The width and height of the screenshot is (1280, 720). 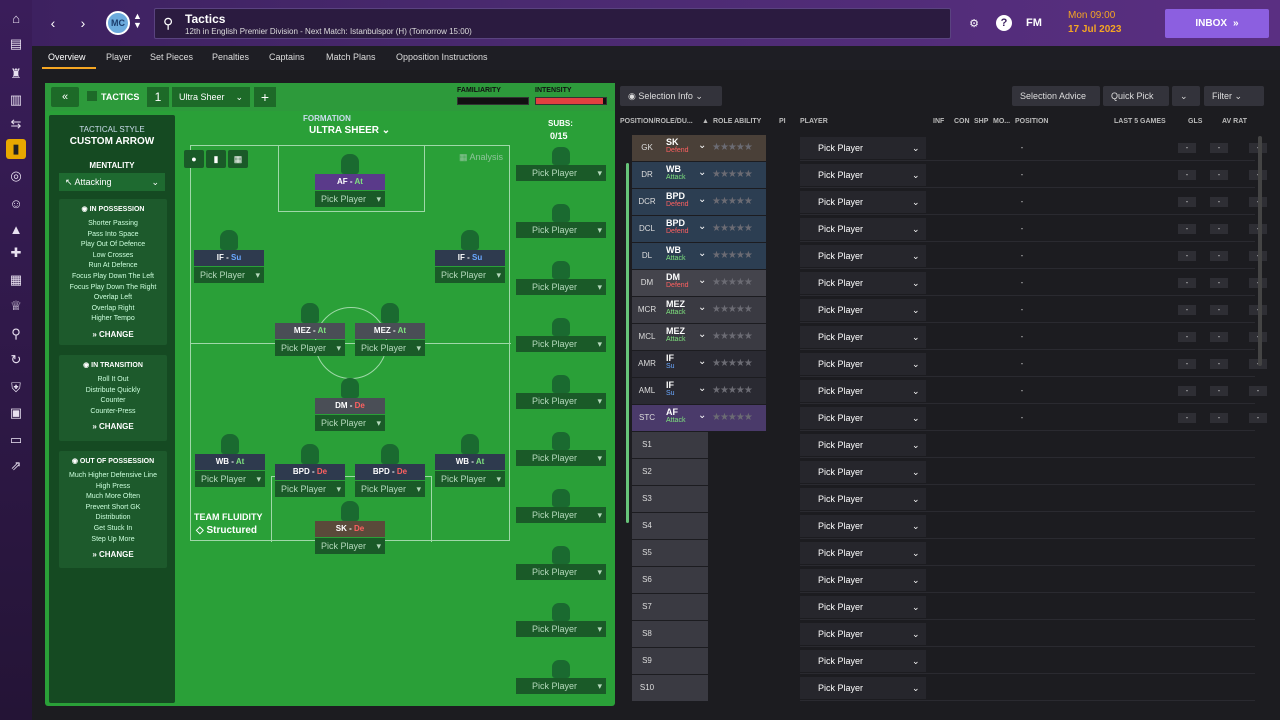 I want to click on position-slot: MEZ - At Pick Player ▾, so click(x=390, y=331).